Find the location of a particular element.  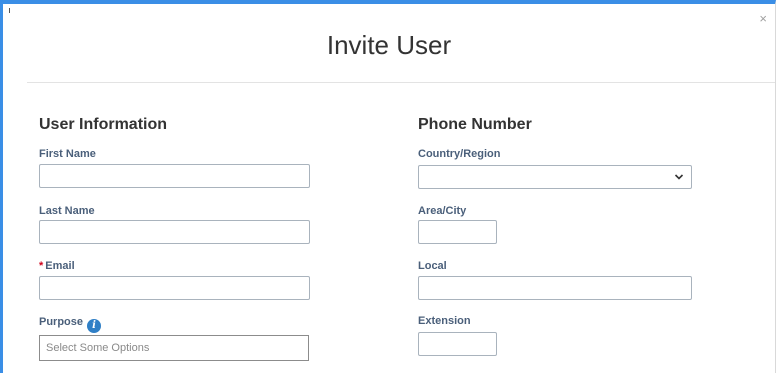

title-divider is located at coordinates (401, 82).